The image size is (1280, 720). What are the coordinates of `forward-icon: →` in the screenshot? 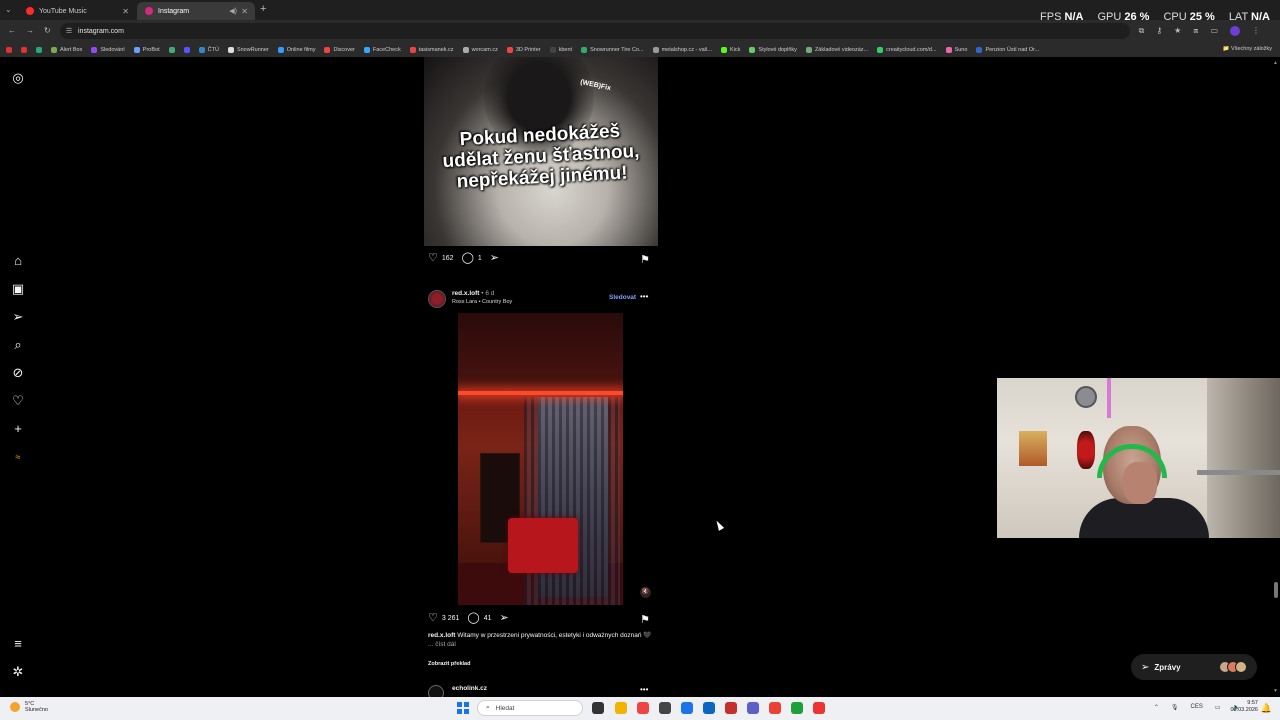 It's located at (30, 30).